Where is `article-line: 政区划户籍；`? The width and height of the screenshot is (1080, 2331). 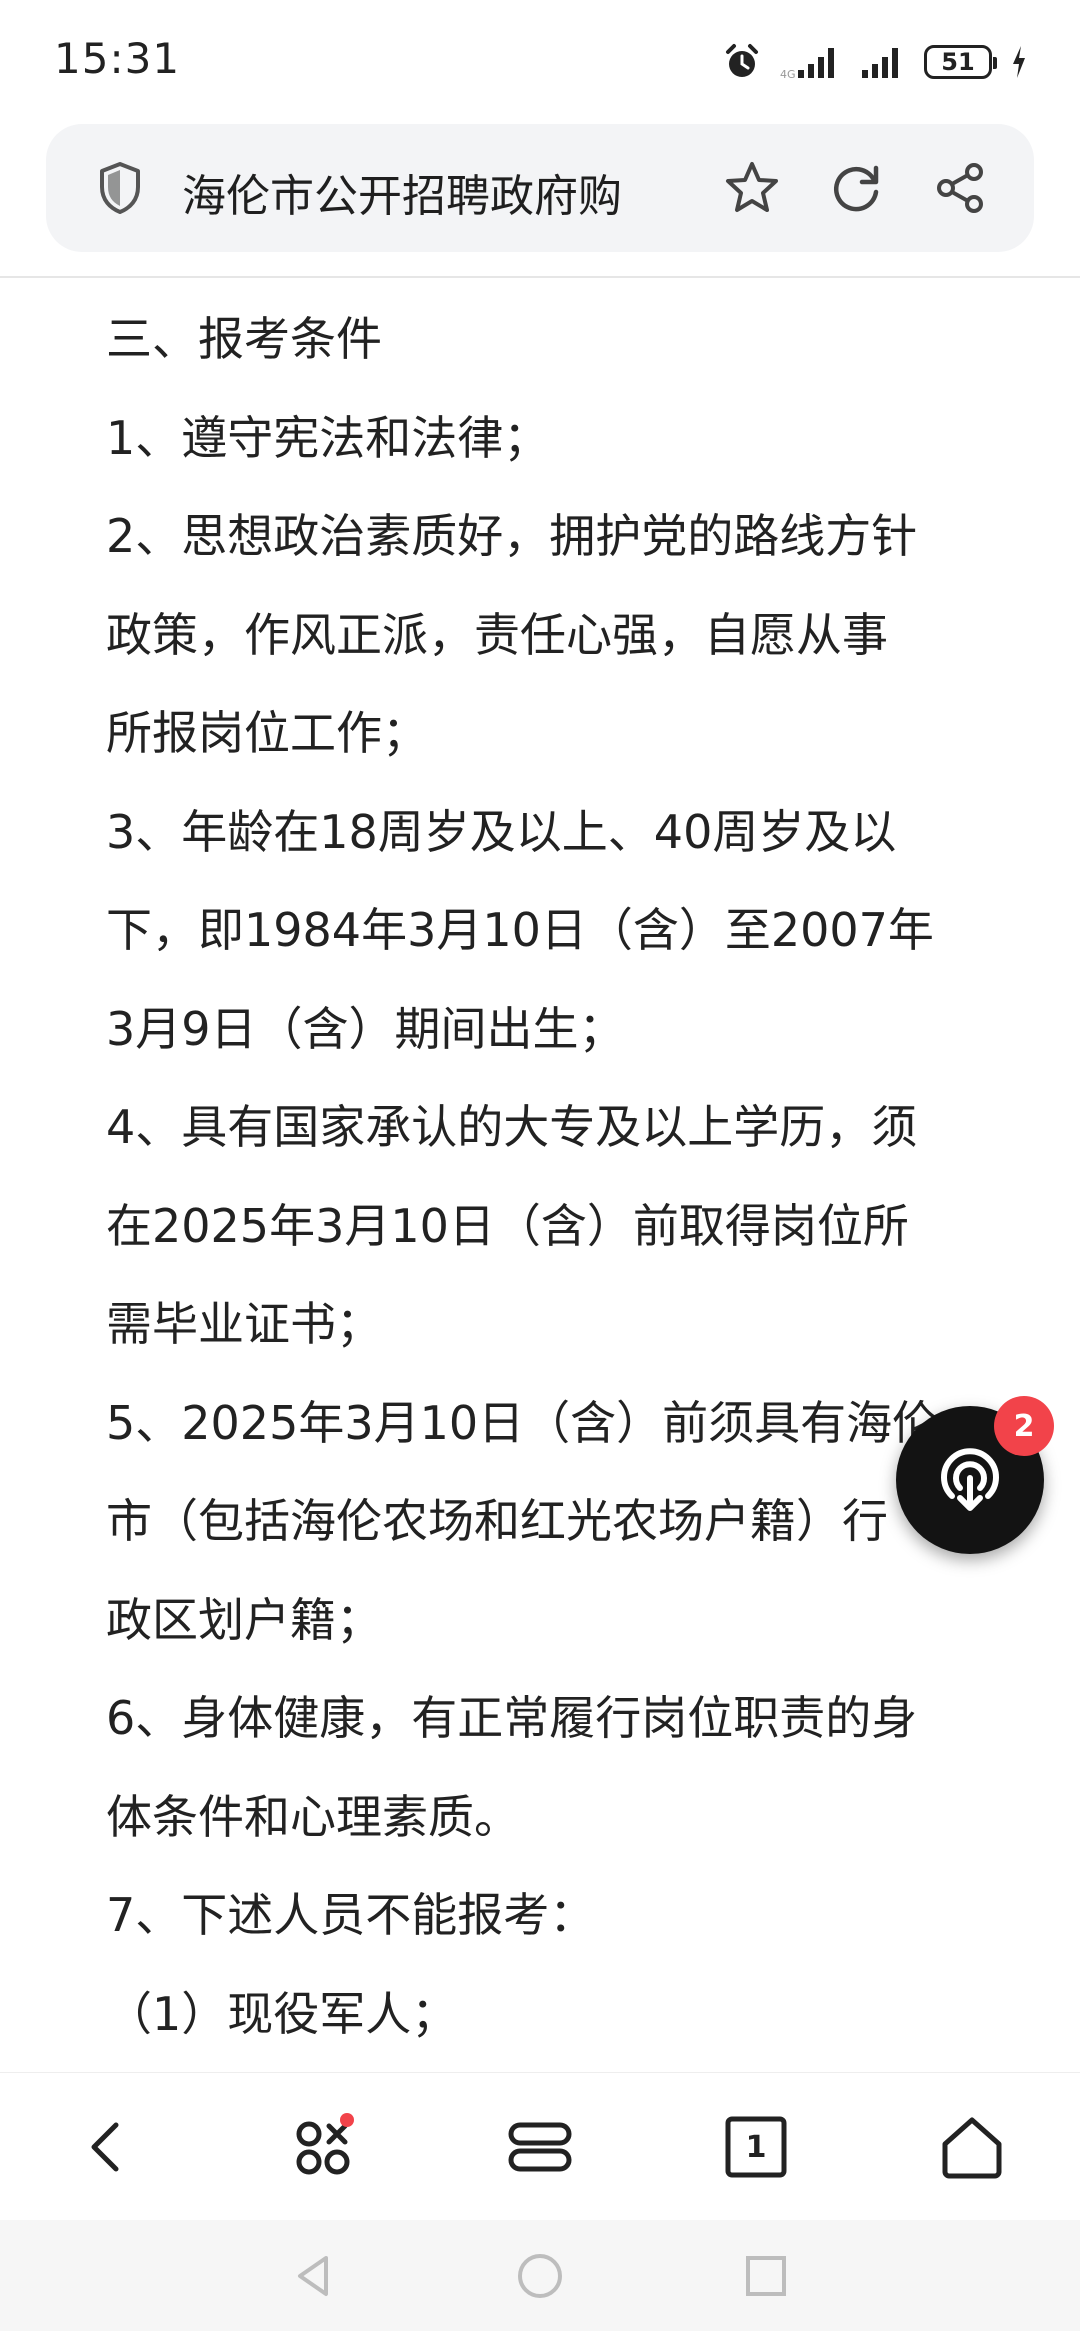 article-line: 政区划户籍； is located at coordinates (244, 1619).